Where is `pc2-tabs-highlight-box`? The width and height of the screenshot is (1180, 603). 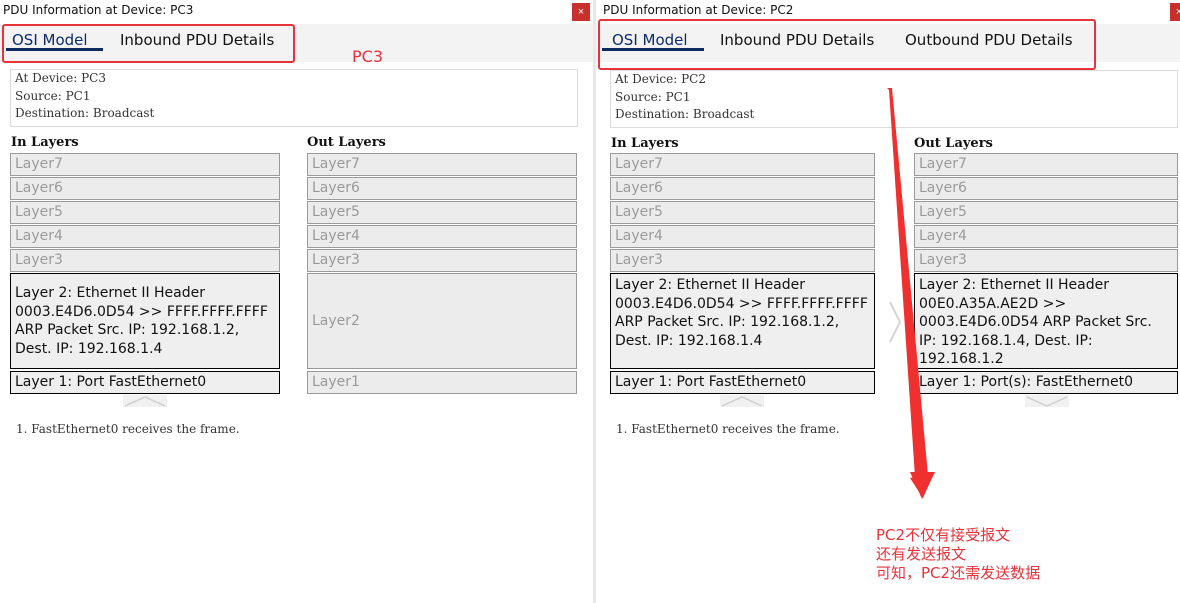
pc2-tabs-highlight-box is located at coordinates (847, 44).